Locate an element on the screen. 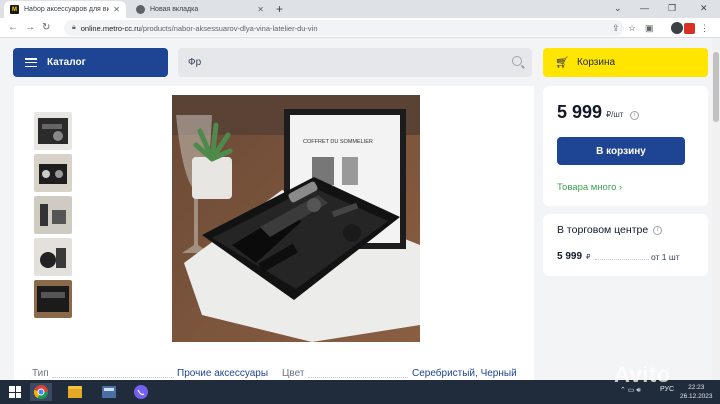 This screenshot has height=404, width=720. price-unit: ₽/шт is located at coordinates (615, 114).